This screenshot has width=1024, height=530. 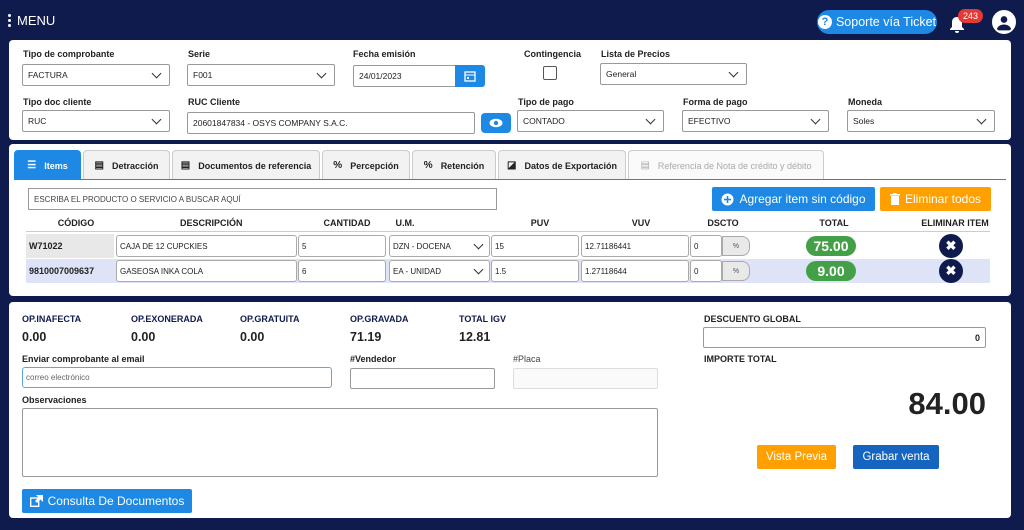 I want to click on grabar-venta-button: Grabar venta, so click(x=896, y=457).